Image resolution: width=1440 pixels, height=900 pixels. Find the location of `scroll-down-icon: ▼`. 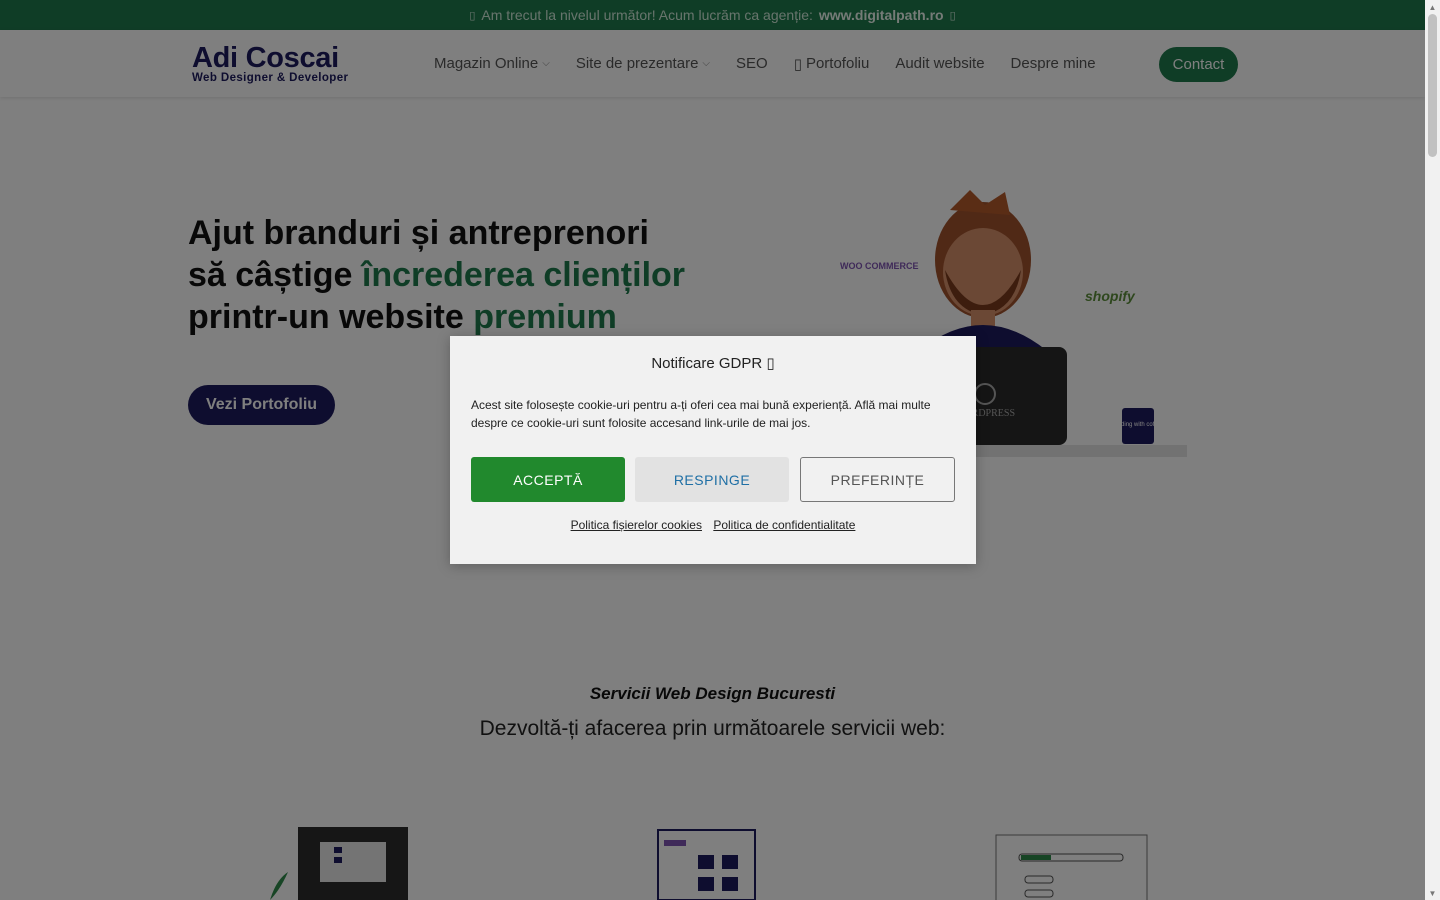

scroll-down-icon: ▼ is located at coordinates (1432, 893).